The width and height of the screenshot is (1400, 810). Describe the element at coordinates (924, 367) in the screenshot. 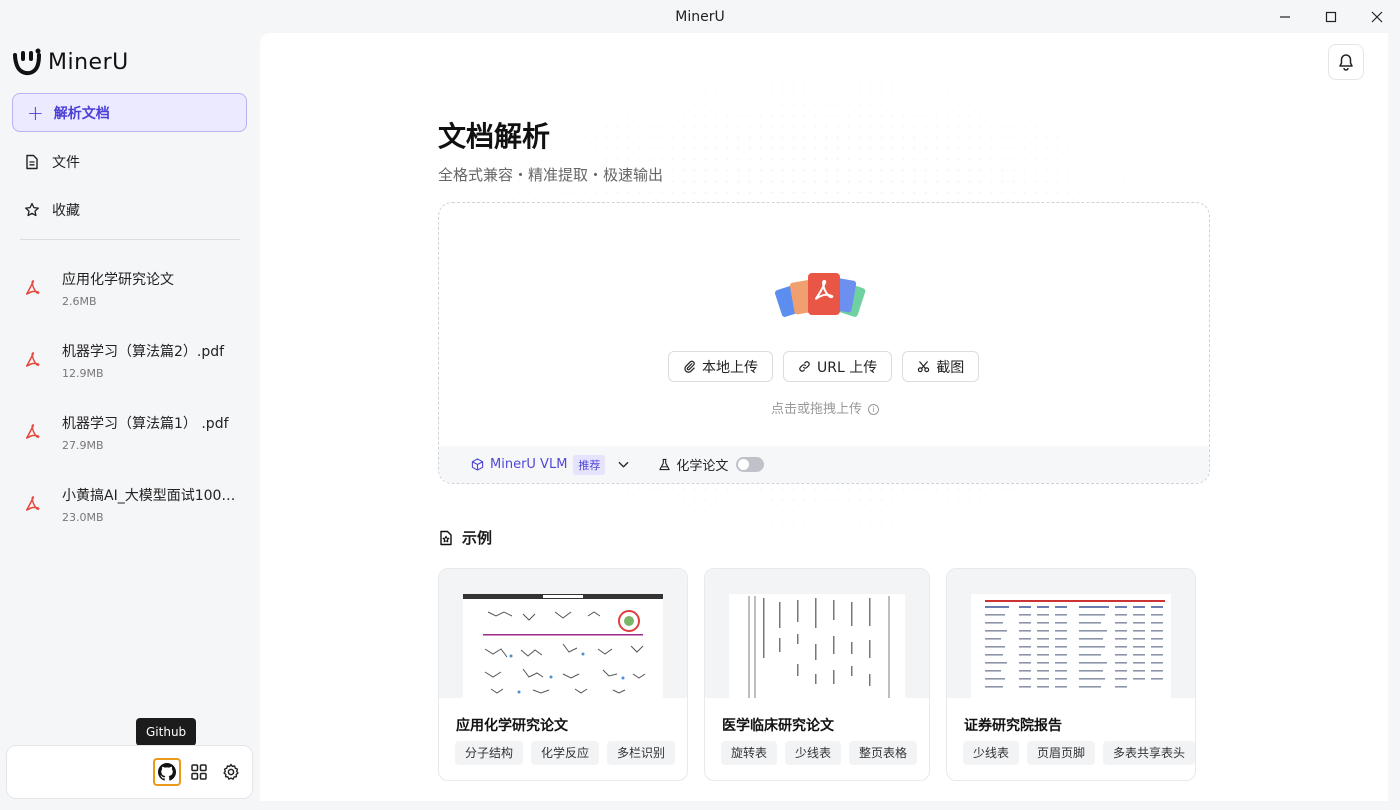

I see `scissors-icon` at that location.